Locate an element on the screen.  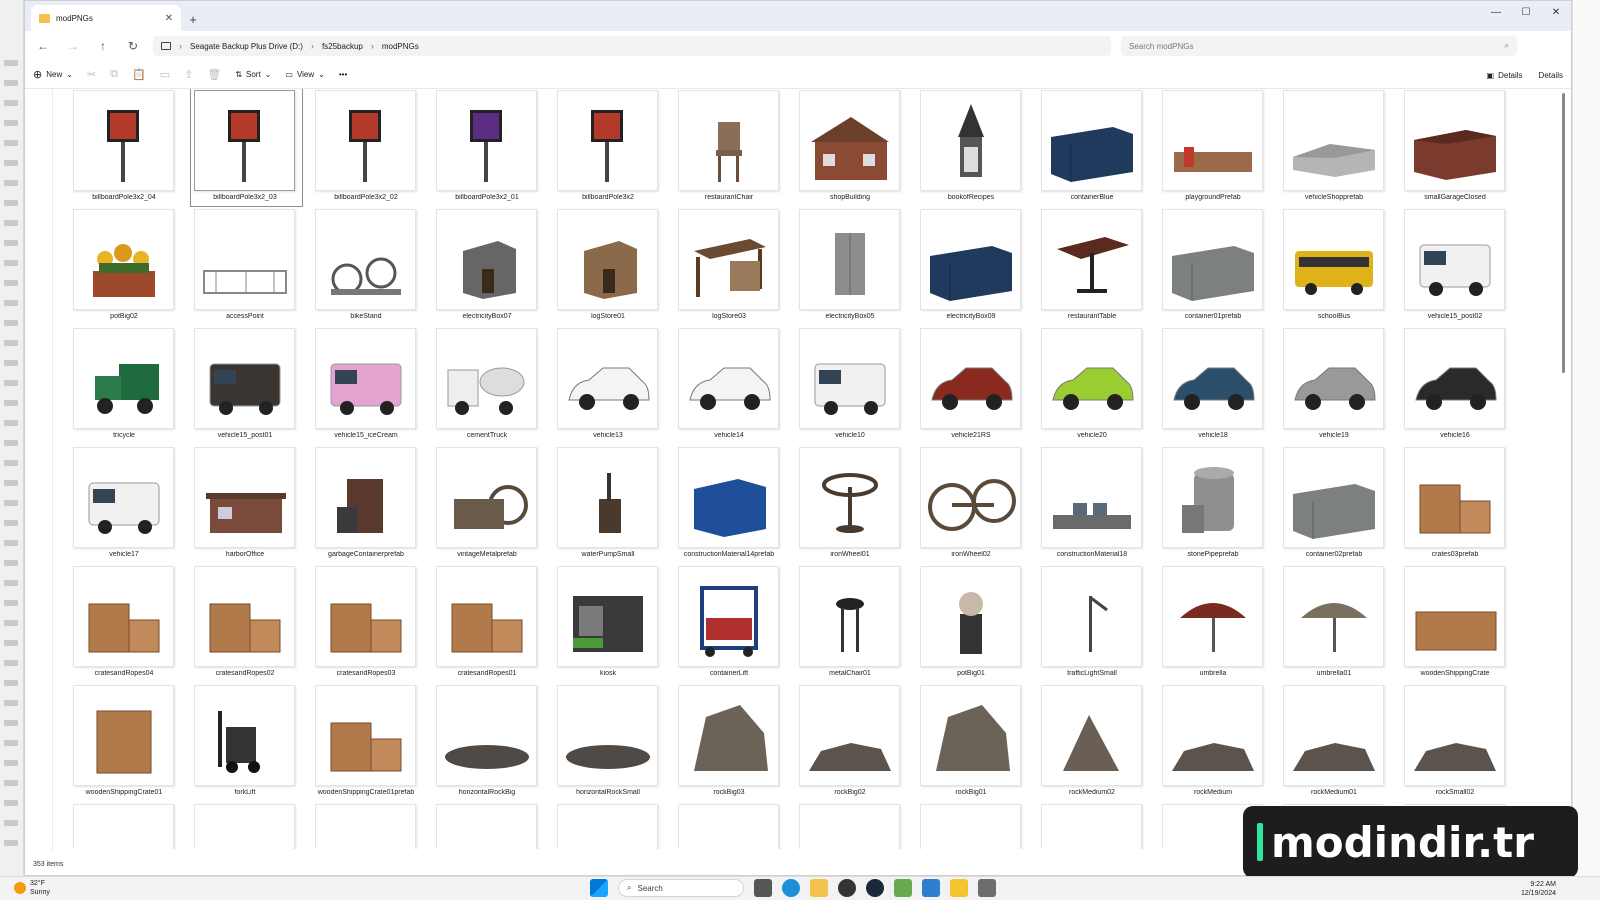
file-item: rockMedium02 is located at coordinates (1097, 743).